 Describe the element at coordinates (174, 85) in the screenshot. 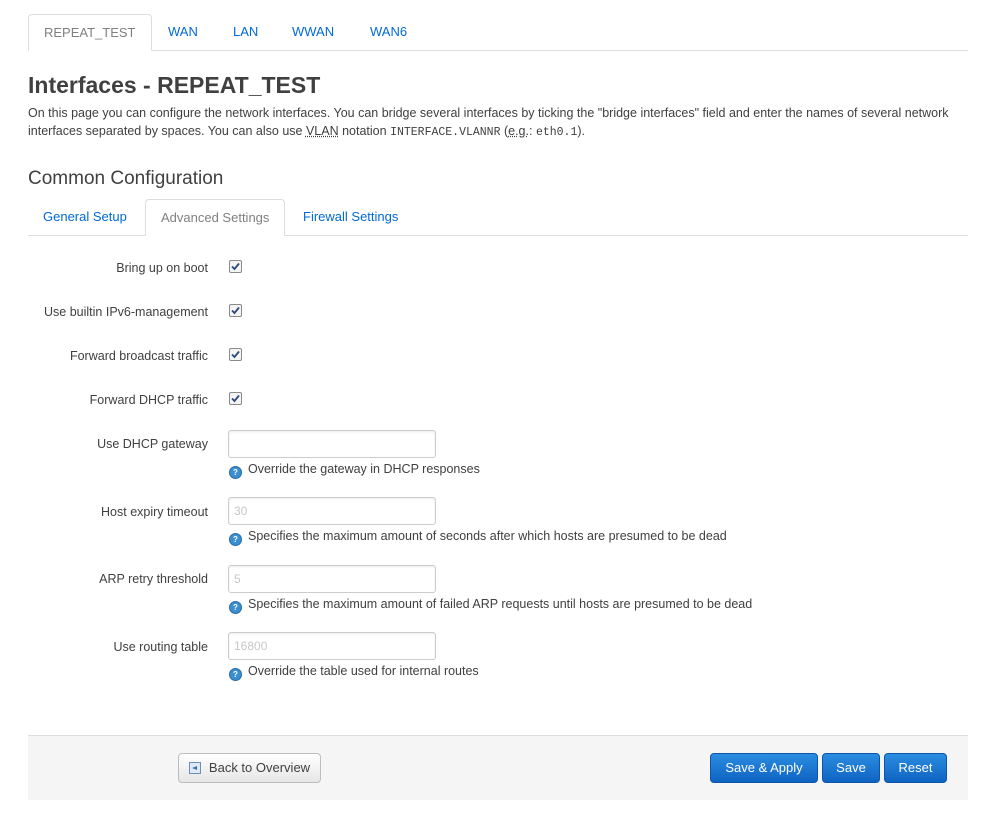

I see `page-title: Interfaces - REPEAT_TEST` at that location.